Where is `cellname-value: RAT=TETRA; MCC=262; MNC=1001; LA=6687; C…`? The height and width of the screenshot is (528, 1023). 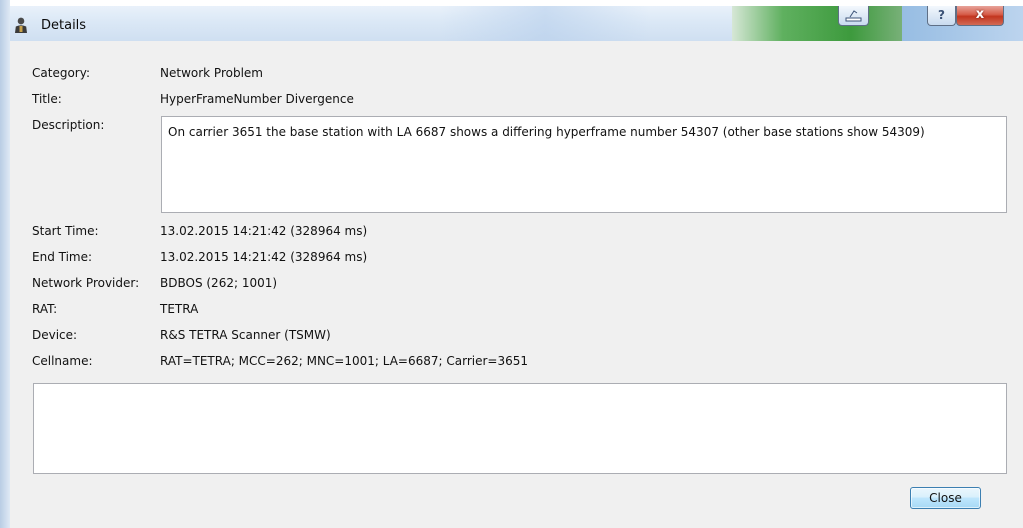 cellname-value: RAT=TETRA; MCC=262; MNC=1001; LA=6687; C… is located at coordinates (344, 361).